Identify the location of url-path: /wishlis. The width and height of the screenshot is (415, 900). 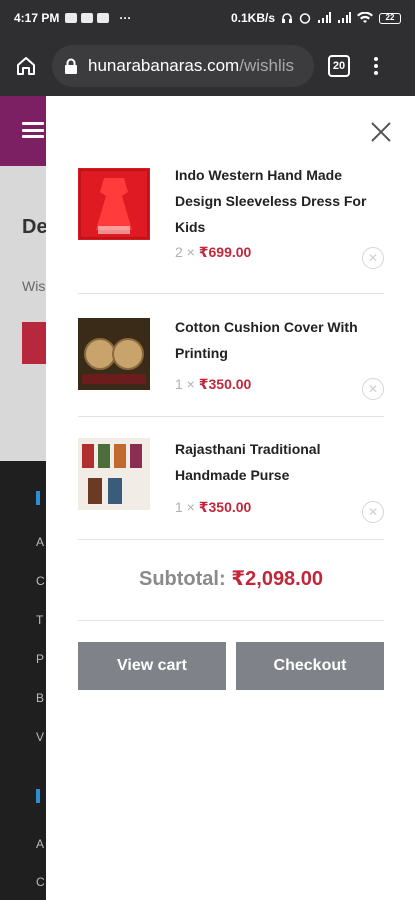
(267, 65).